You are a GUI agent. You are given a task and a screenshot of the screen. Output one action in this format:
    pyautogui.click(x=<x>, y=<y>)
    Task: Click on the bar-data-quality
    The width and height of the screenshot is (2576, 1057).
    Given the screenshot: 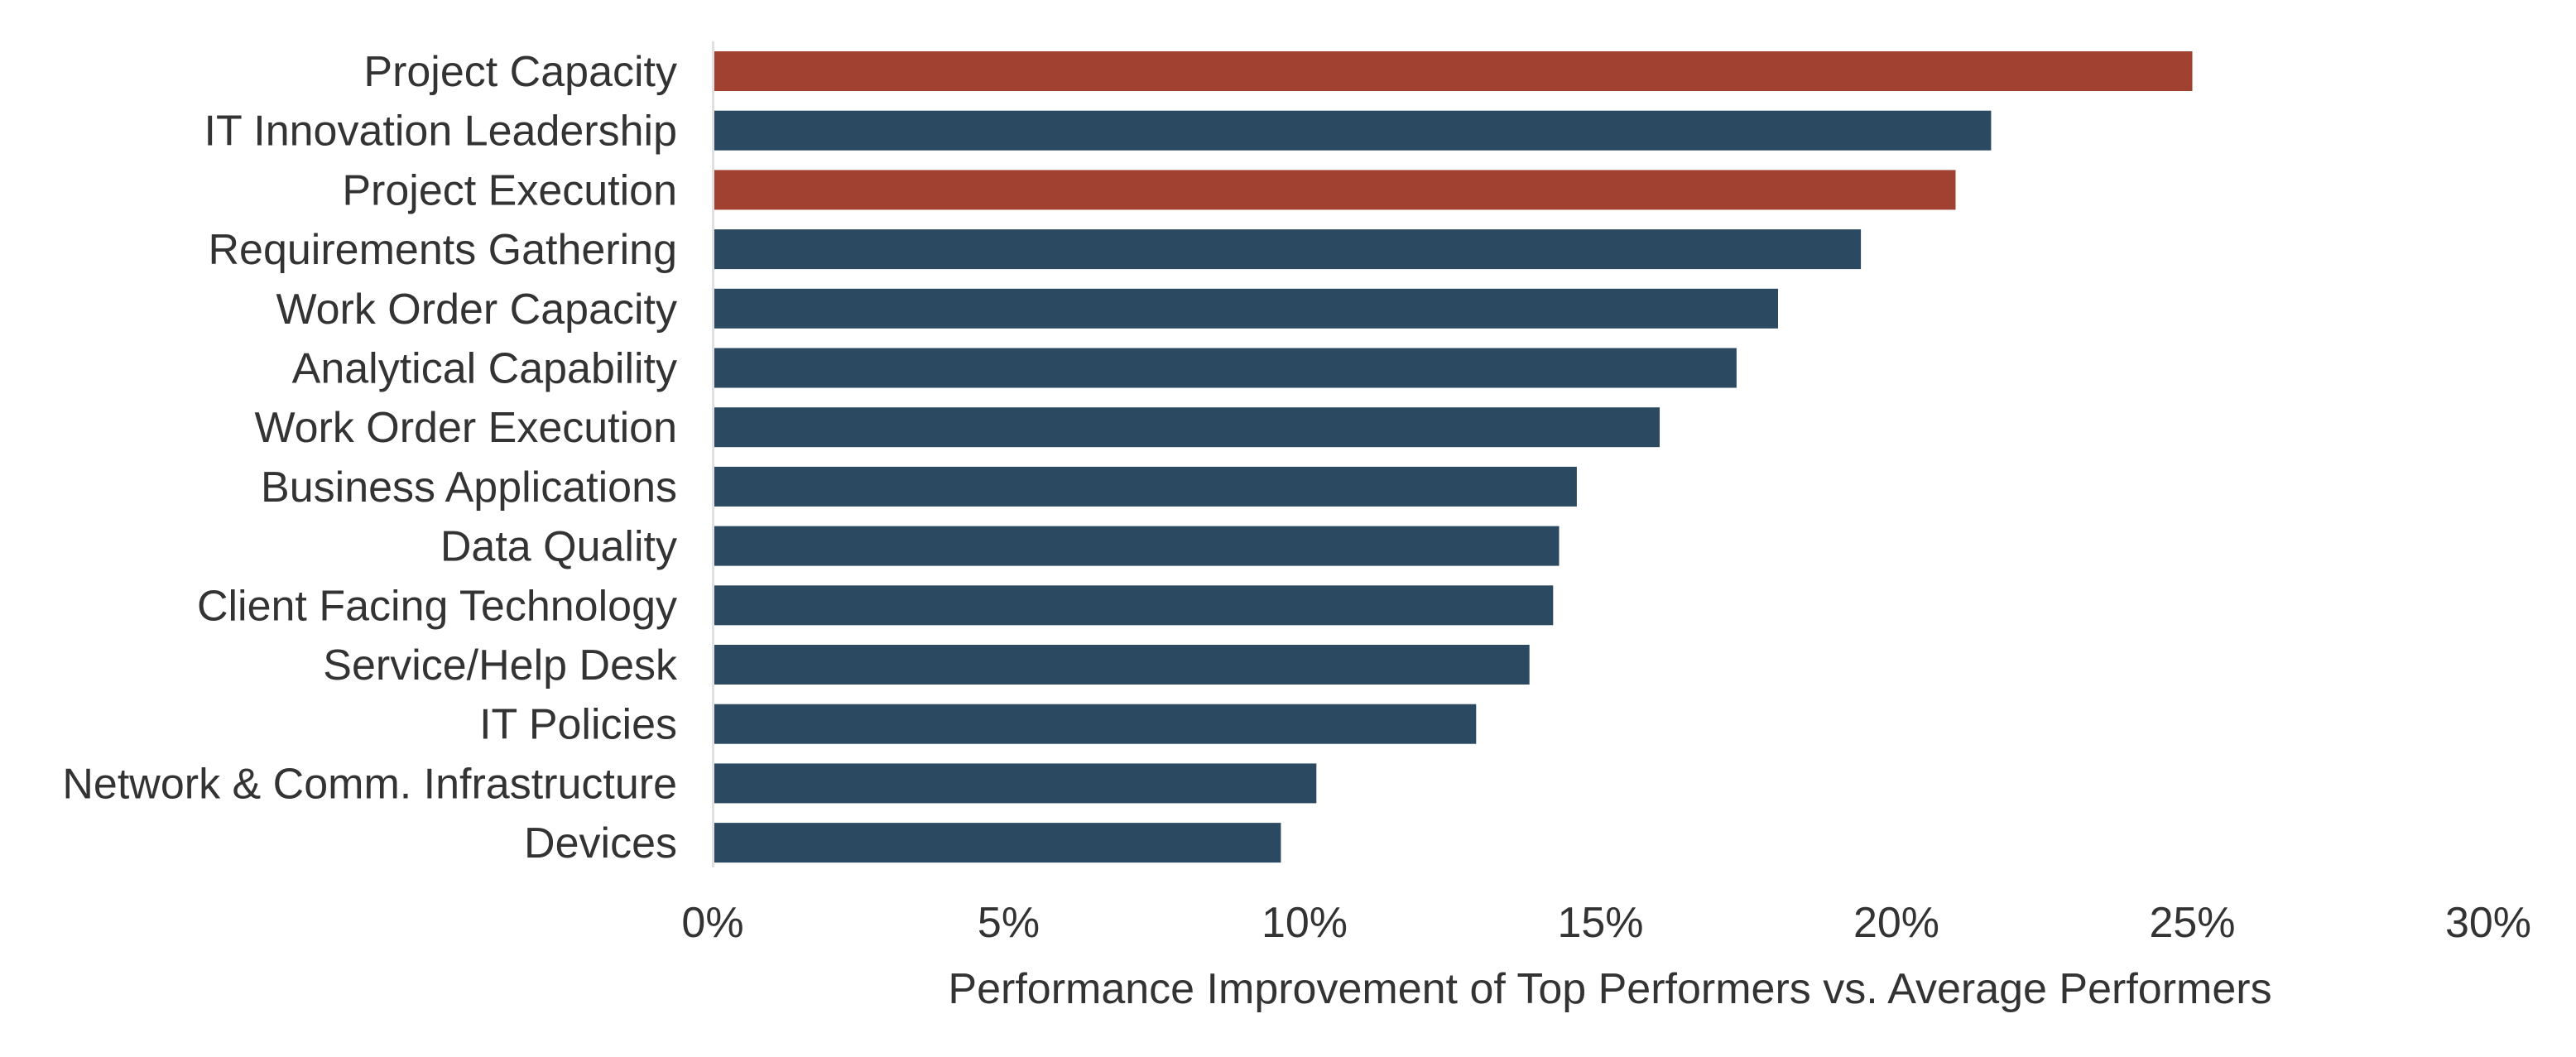 What is the action you would take?
    pyautogui.click(x=1137, y=546)
    